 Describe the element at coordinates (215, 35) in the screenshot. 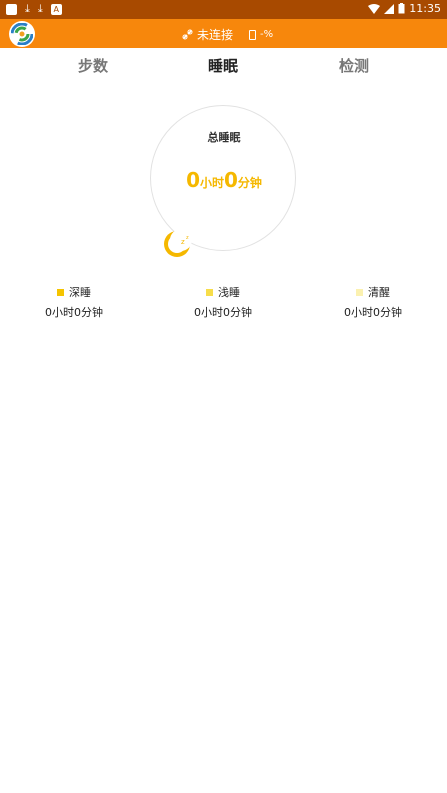

I see `connection-text: 未连接` at that location.